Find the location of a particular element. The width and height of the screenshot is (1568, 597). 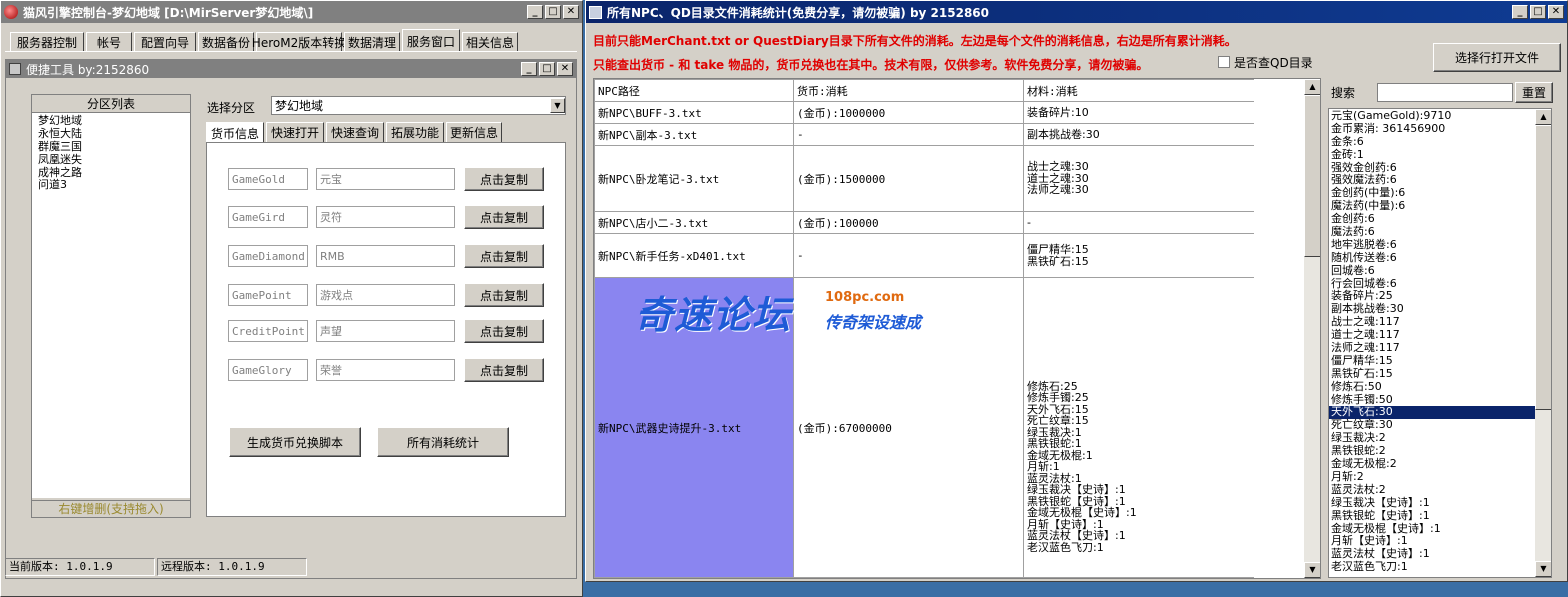

totals-item: 元宝(GameGold):9710 is located at coordinates (1432, 116).